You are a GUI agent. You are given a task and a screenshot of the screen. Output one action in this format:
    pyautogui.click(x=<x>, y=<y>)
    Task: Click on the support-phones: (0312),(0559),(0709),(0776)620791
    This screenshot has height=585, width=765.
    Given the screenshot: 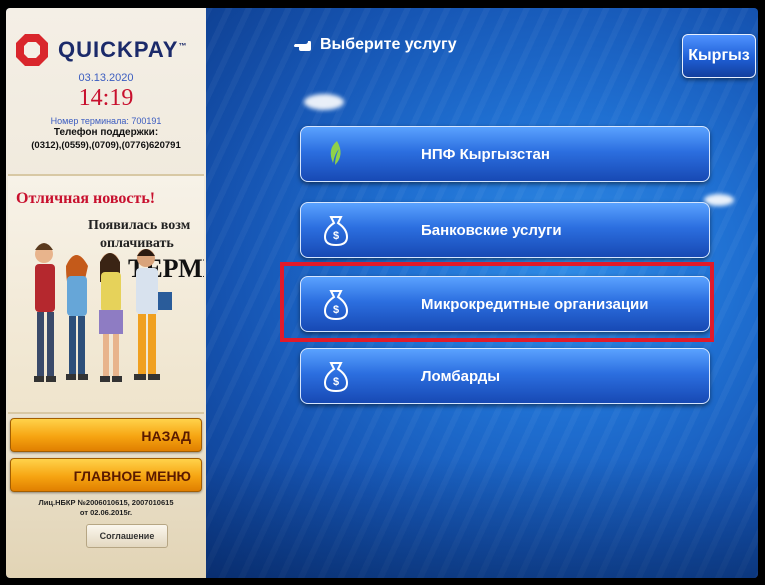 What is the action you would take?
    pyautogui.click(x=106, y=145)
    